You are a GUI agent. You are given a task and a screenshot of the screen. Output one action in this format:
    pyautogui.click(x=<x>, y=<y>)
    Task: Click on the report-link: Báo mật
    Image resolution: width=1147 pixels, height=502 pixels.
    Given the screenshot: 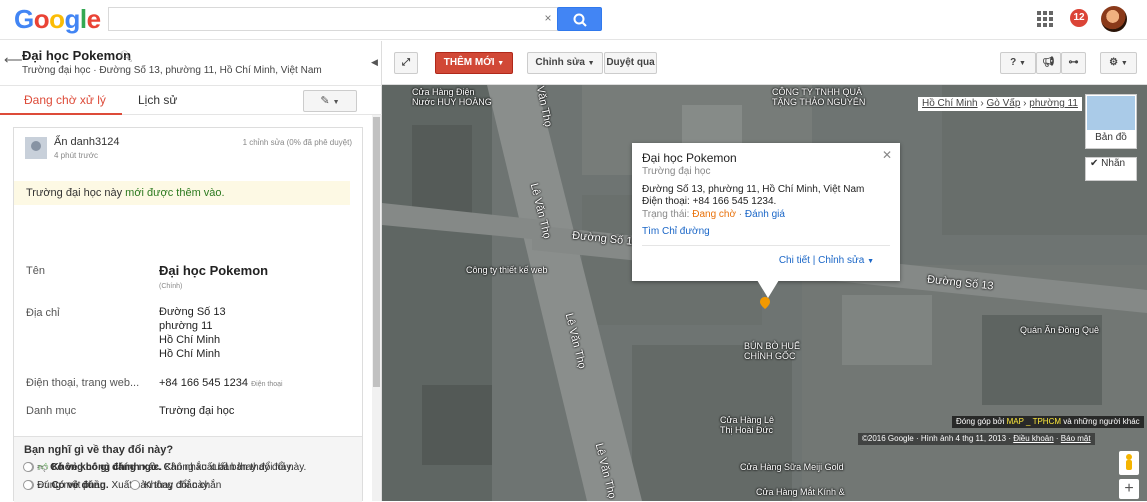 What is the action you would take?
    pyautogui.click(x=1076, y=438)
    